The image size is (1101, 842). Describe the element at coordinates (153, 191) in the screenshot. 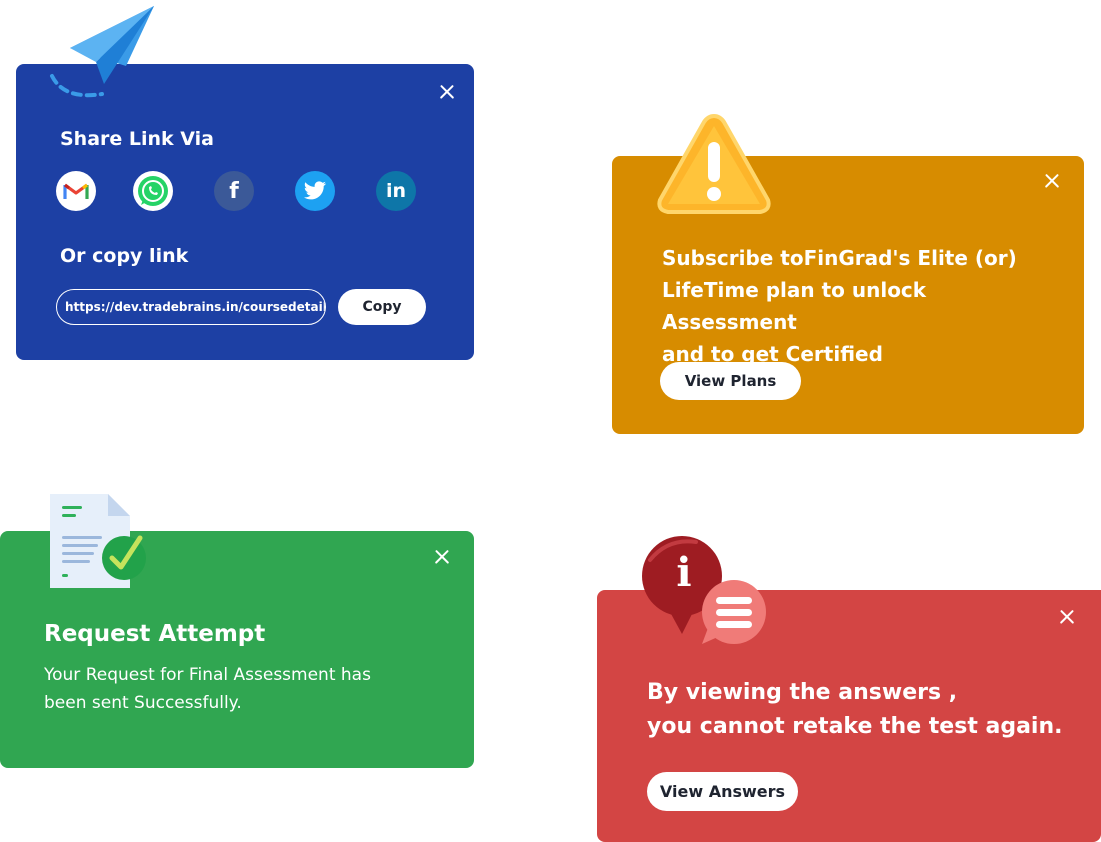

I see `whatsapp-icon` at that location.